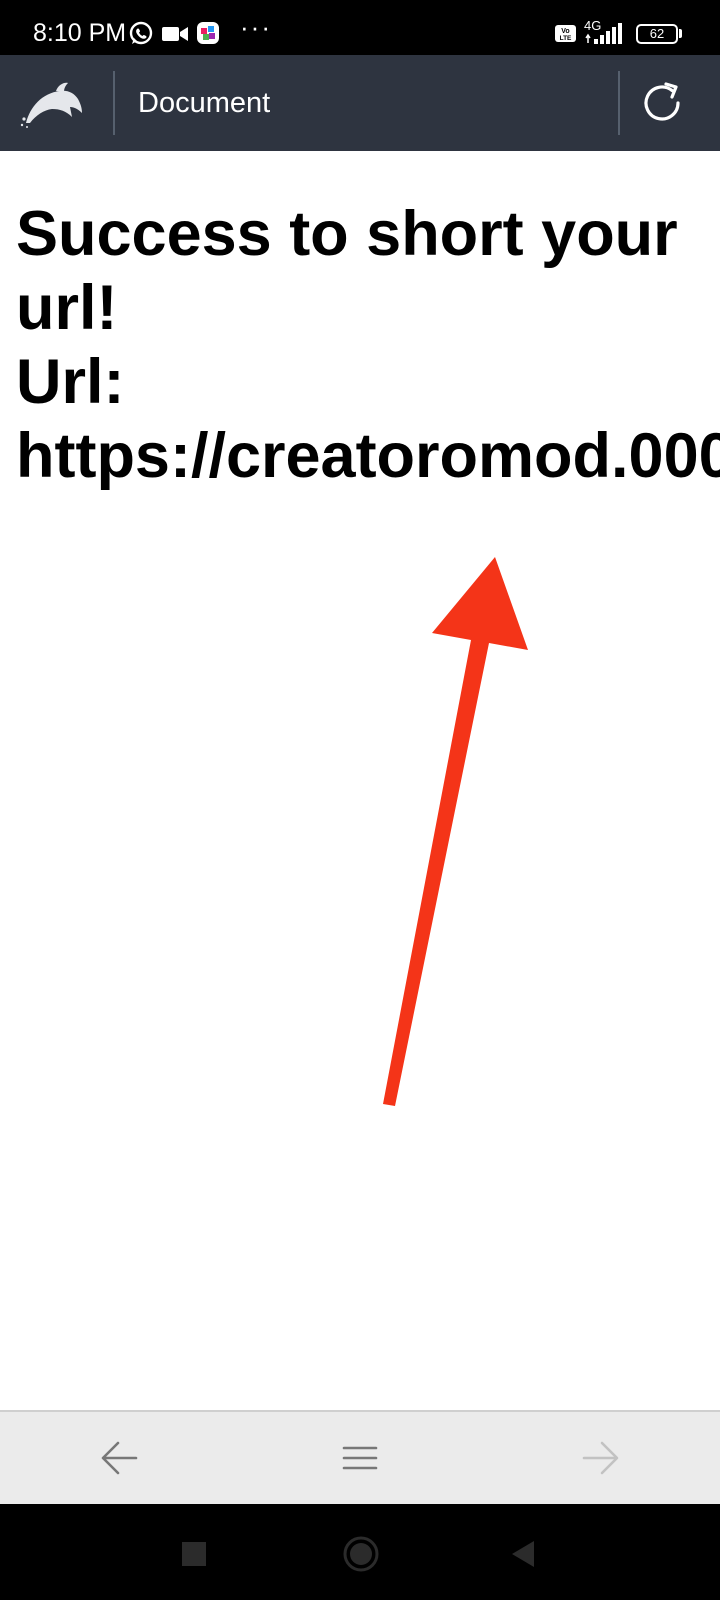  I want to click on page-title: Document, so click(204, 103).